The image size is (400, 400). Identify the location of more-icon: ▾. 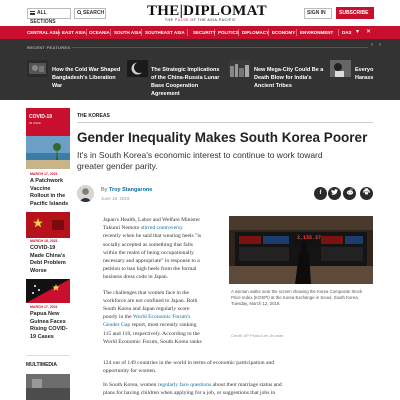
(357, 32).